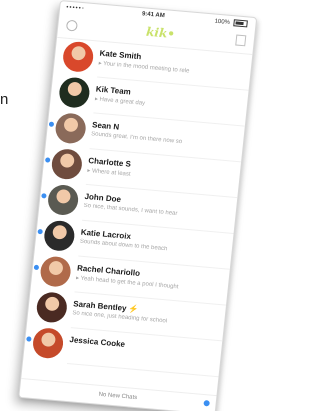 This screenshot has width=320, height=411. What do you see at coordinates (71, 25) in the screenshot?
I see `settings-icon` at bounding box center [71, 25].